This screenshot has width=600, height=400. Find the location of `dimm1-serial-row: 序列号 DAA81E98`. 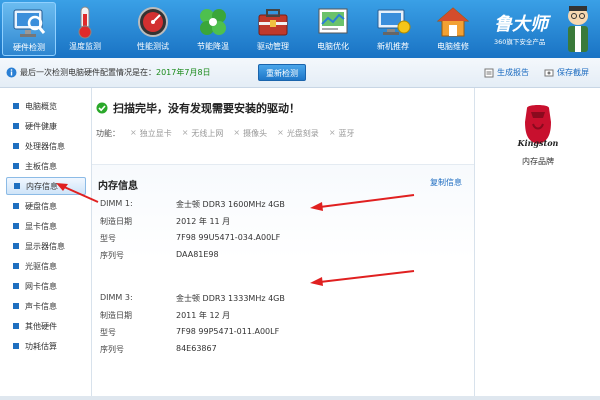

dimm1-serial-row: 序列号 DAA81E98 is located at coordinates (280, 257).